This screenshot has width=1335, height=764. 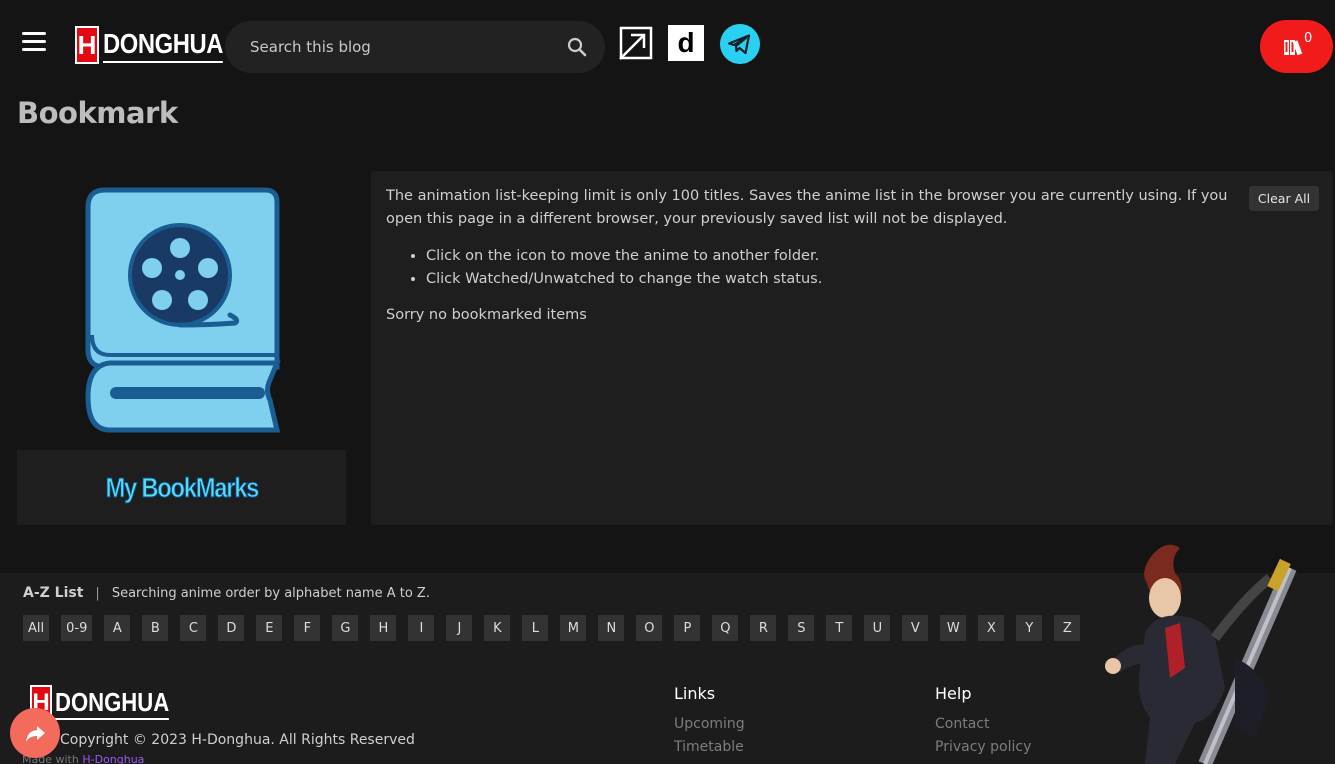 What do you see at coordinates (77, 628) in the screenshot?
I see `az-letter-0-9: 0-9` at bounding box center [77, 628].